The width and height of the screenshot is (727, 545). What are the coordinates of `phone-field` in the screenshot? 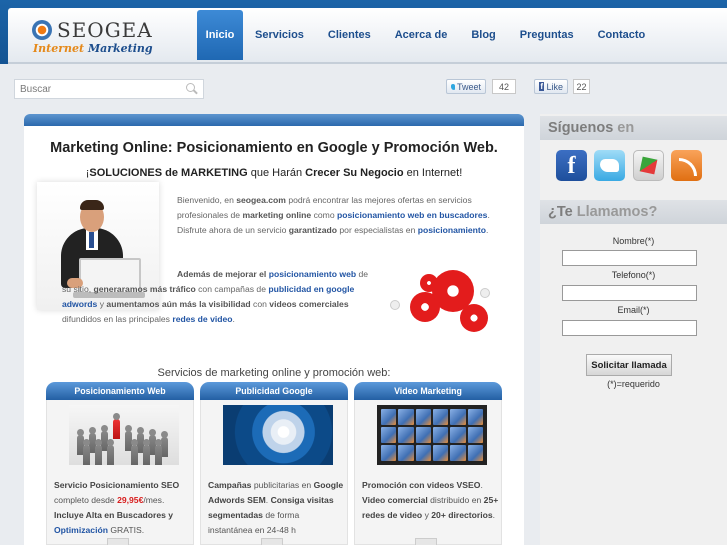 It's located at (629, 293).